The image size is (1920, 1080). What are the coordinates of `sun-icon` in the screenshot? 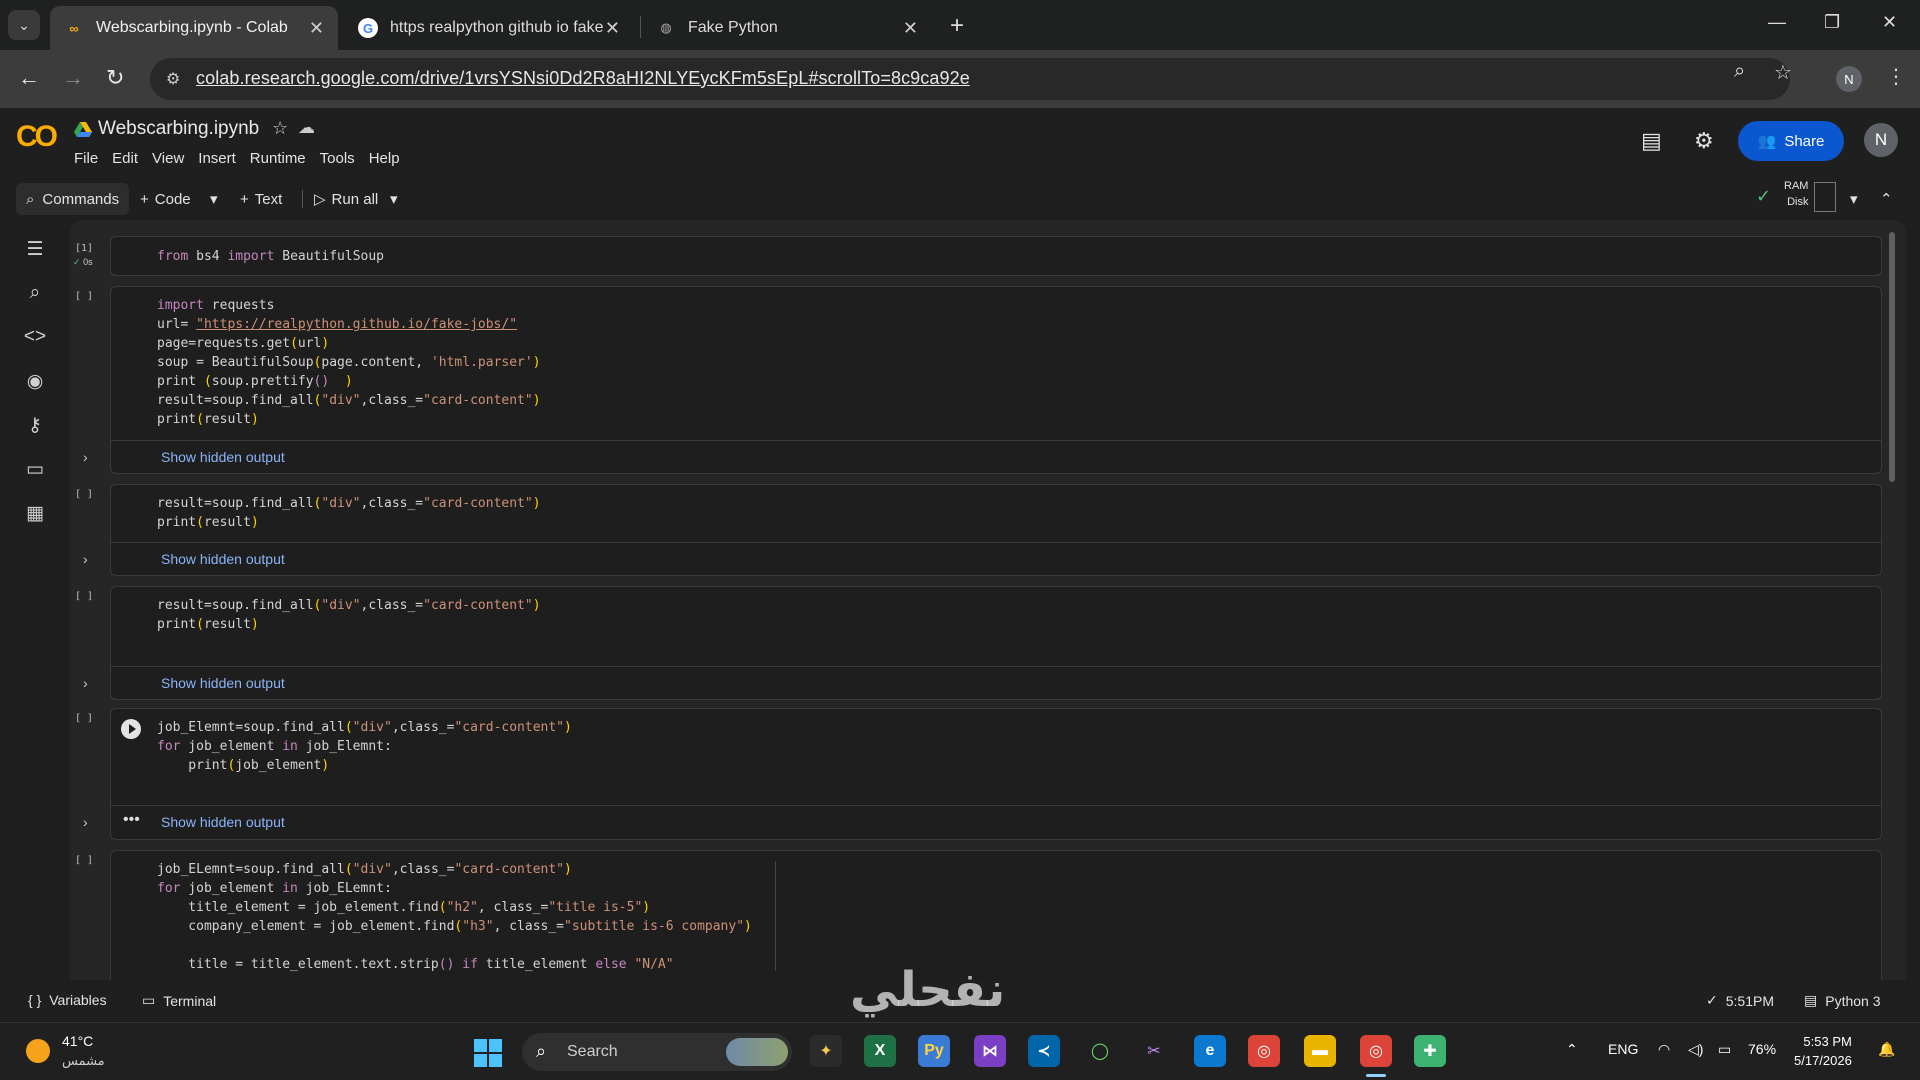 It's located at (38, 1051).